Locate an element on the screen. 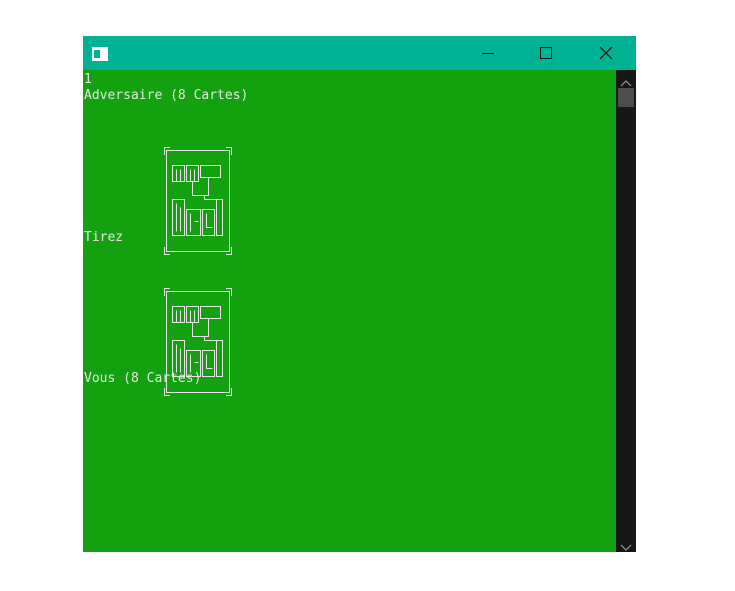 The image size is (735, 591). vertical-scrollbar is located at coordinates (626, 311).